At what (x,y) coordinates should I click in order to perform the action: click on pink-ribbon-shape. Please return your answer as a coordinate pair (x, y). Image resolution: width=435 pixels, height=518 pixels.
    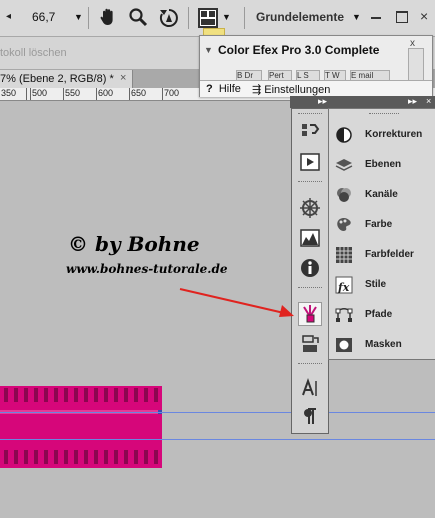
    Looking at the image, I should click on (81, 427).